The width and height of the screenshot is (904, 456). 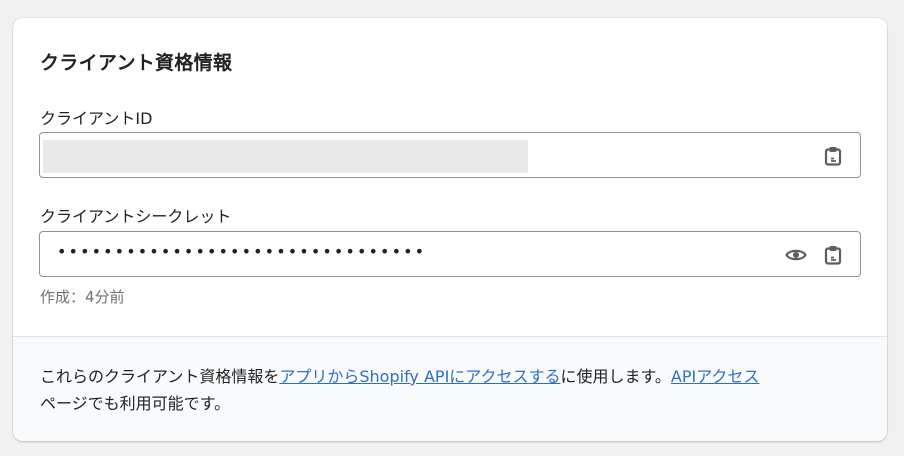 I want to click on access-shopify-api-link: アプリからShopify APIにアクセスする, so click(x=419, y=376).